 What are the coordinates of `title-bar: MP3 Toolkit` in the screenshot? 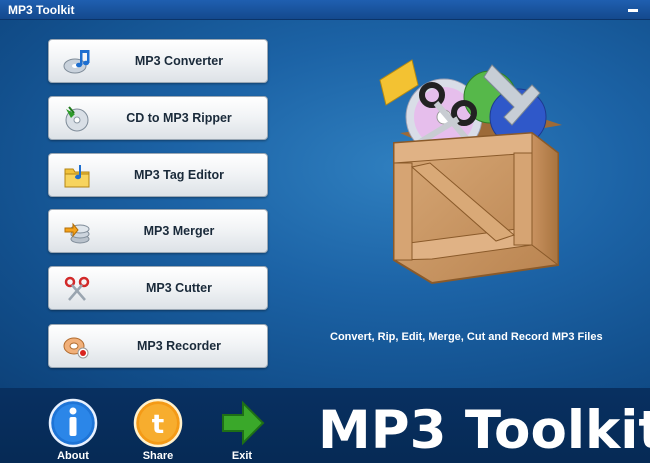 It's located at (325, 10).